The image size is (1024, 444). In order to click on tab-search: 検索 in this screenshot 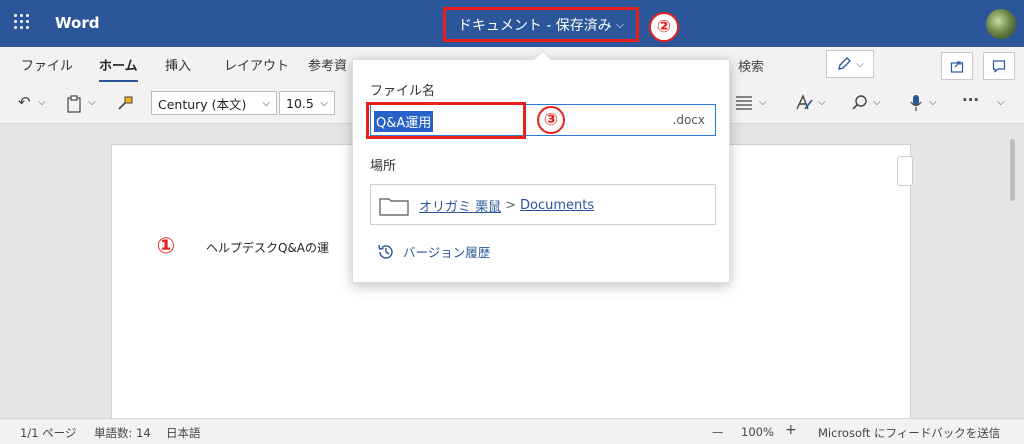, I will do `click(751, 65)`.